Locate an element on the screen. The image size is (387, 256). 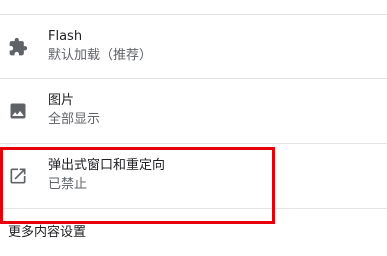
settings-row-title: 图片 is located at coordinates (61, 100).